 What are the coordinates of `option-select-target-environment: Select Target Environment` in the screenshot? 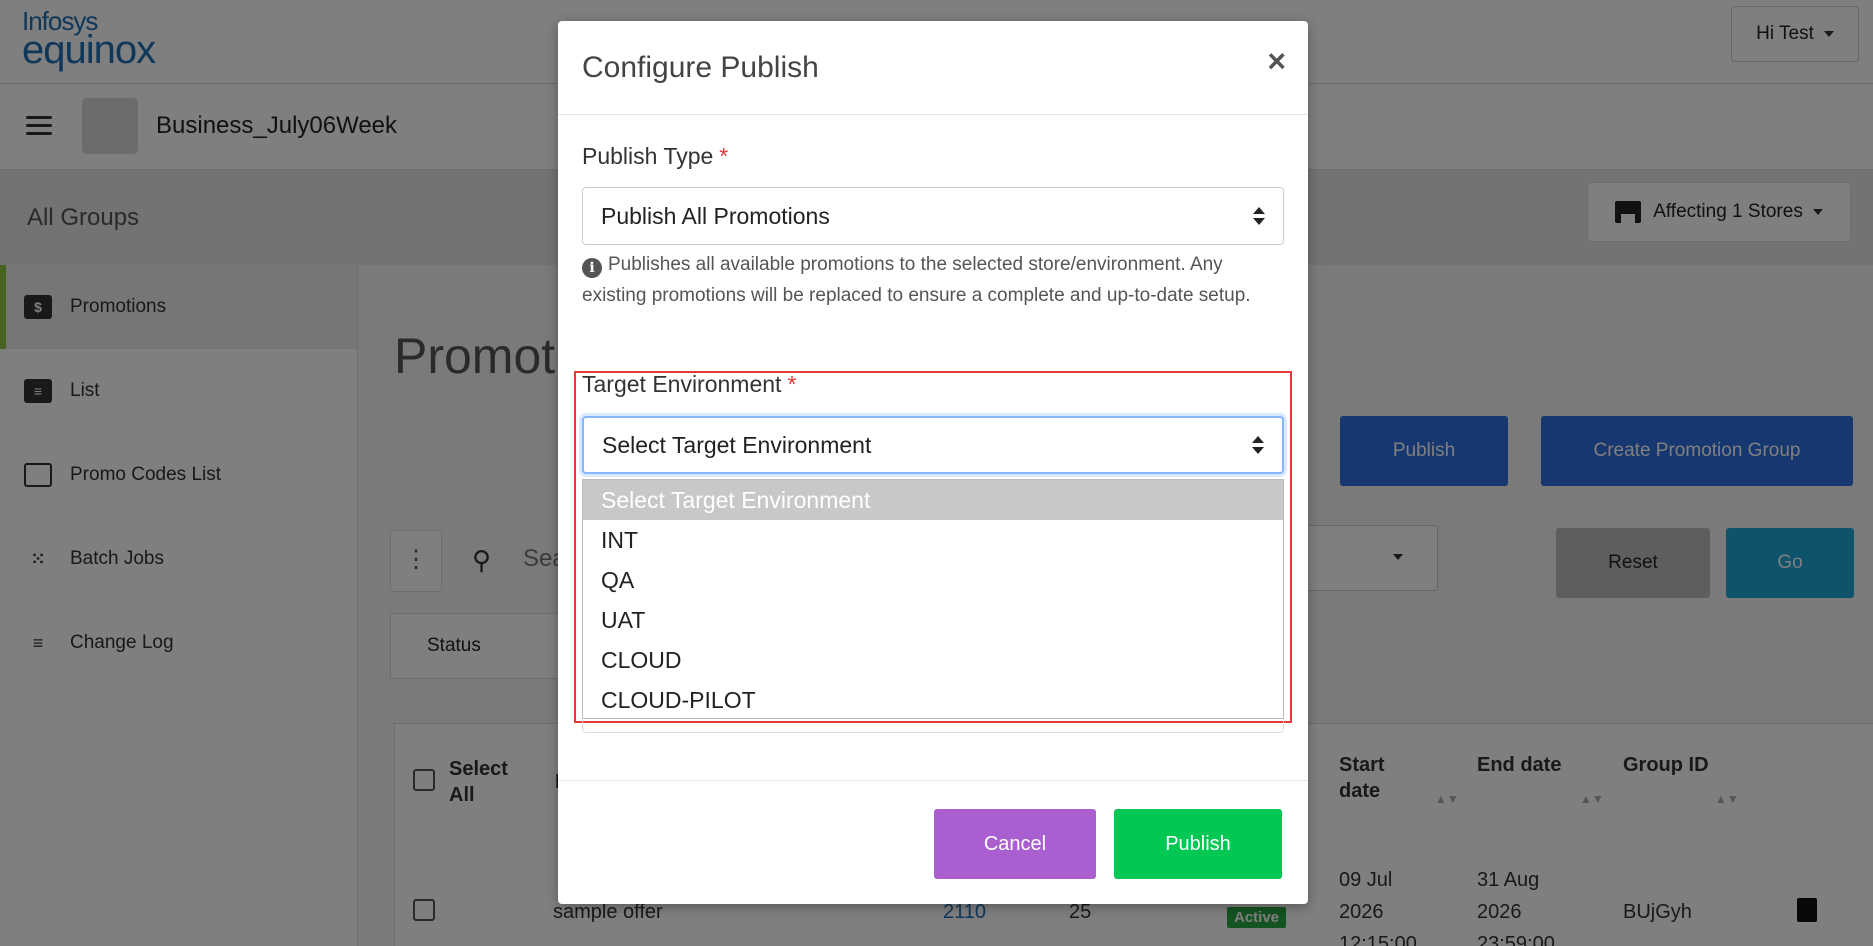 It's located at (933, 500).